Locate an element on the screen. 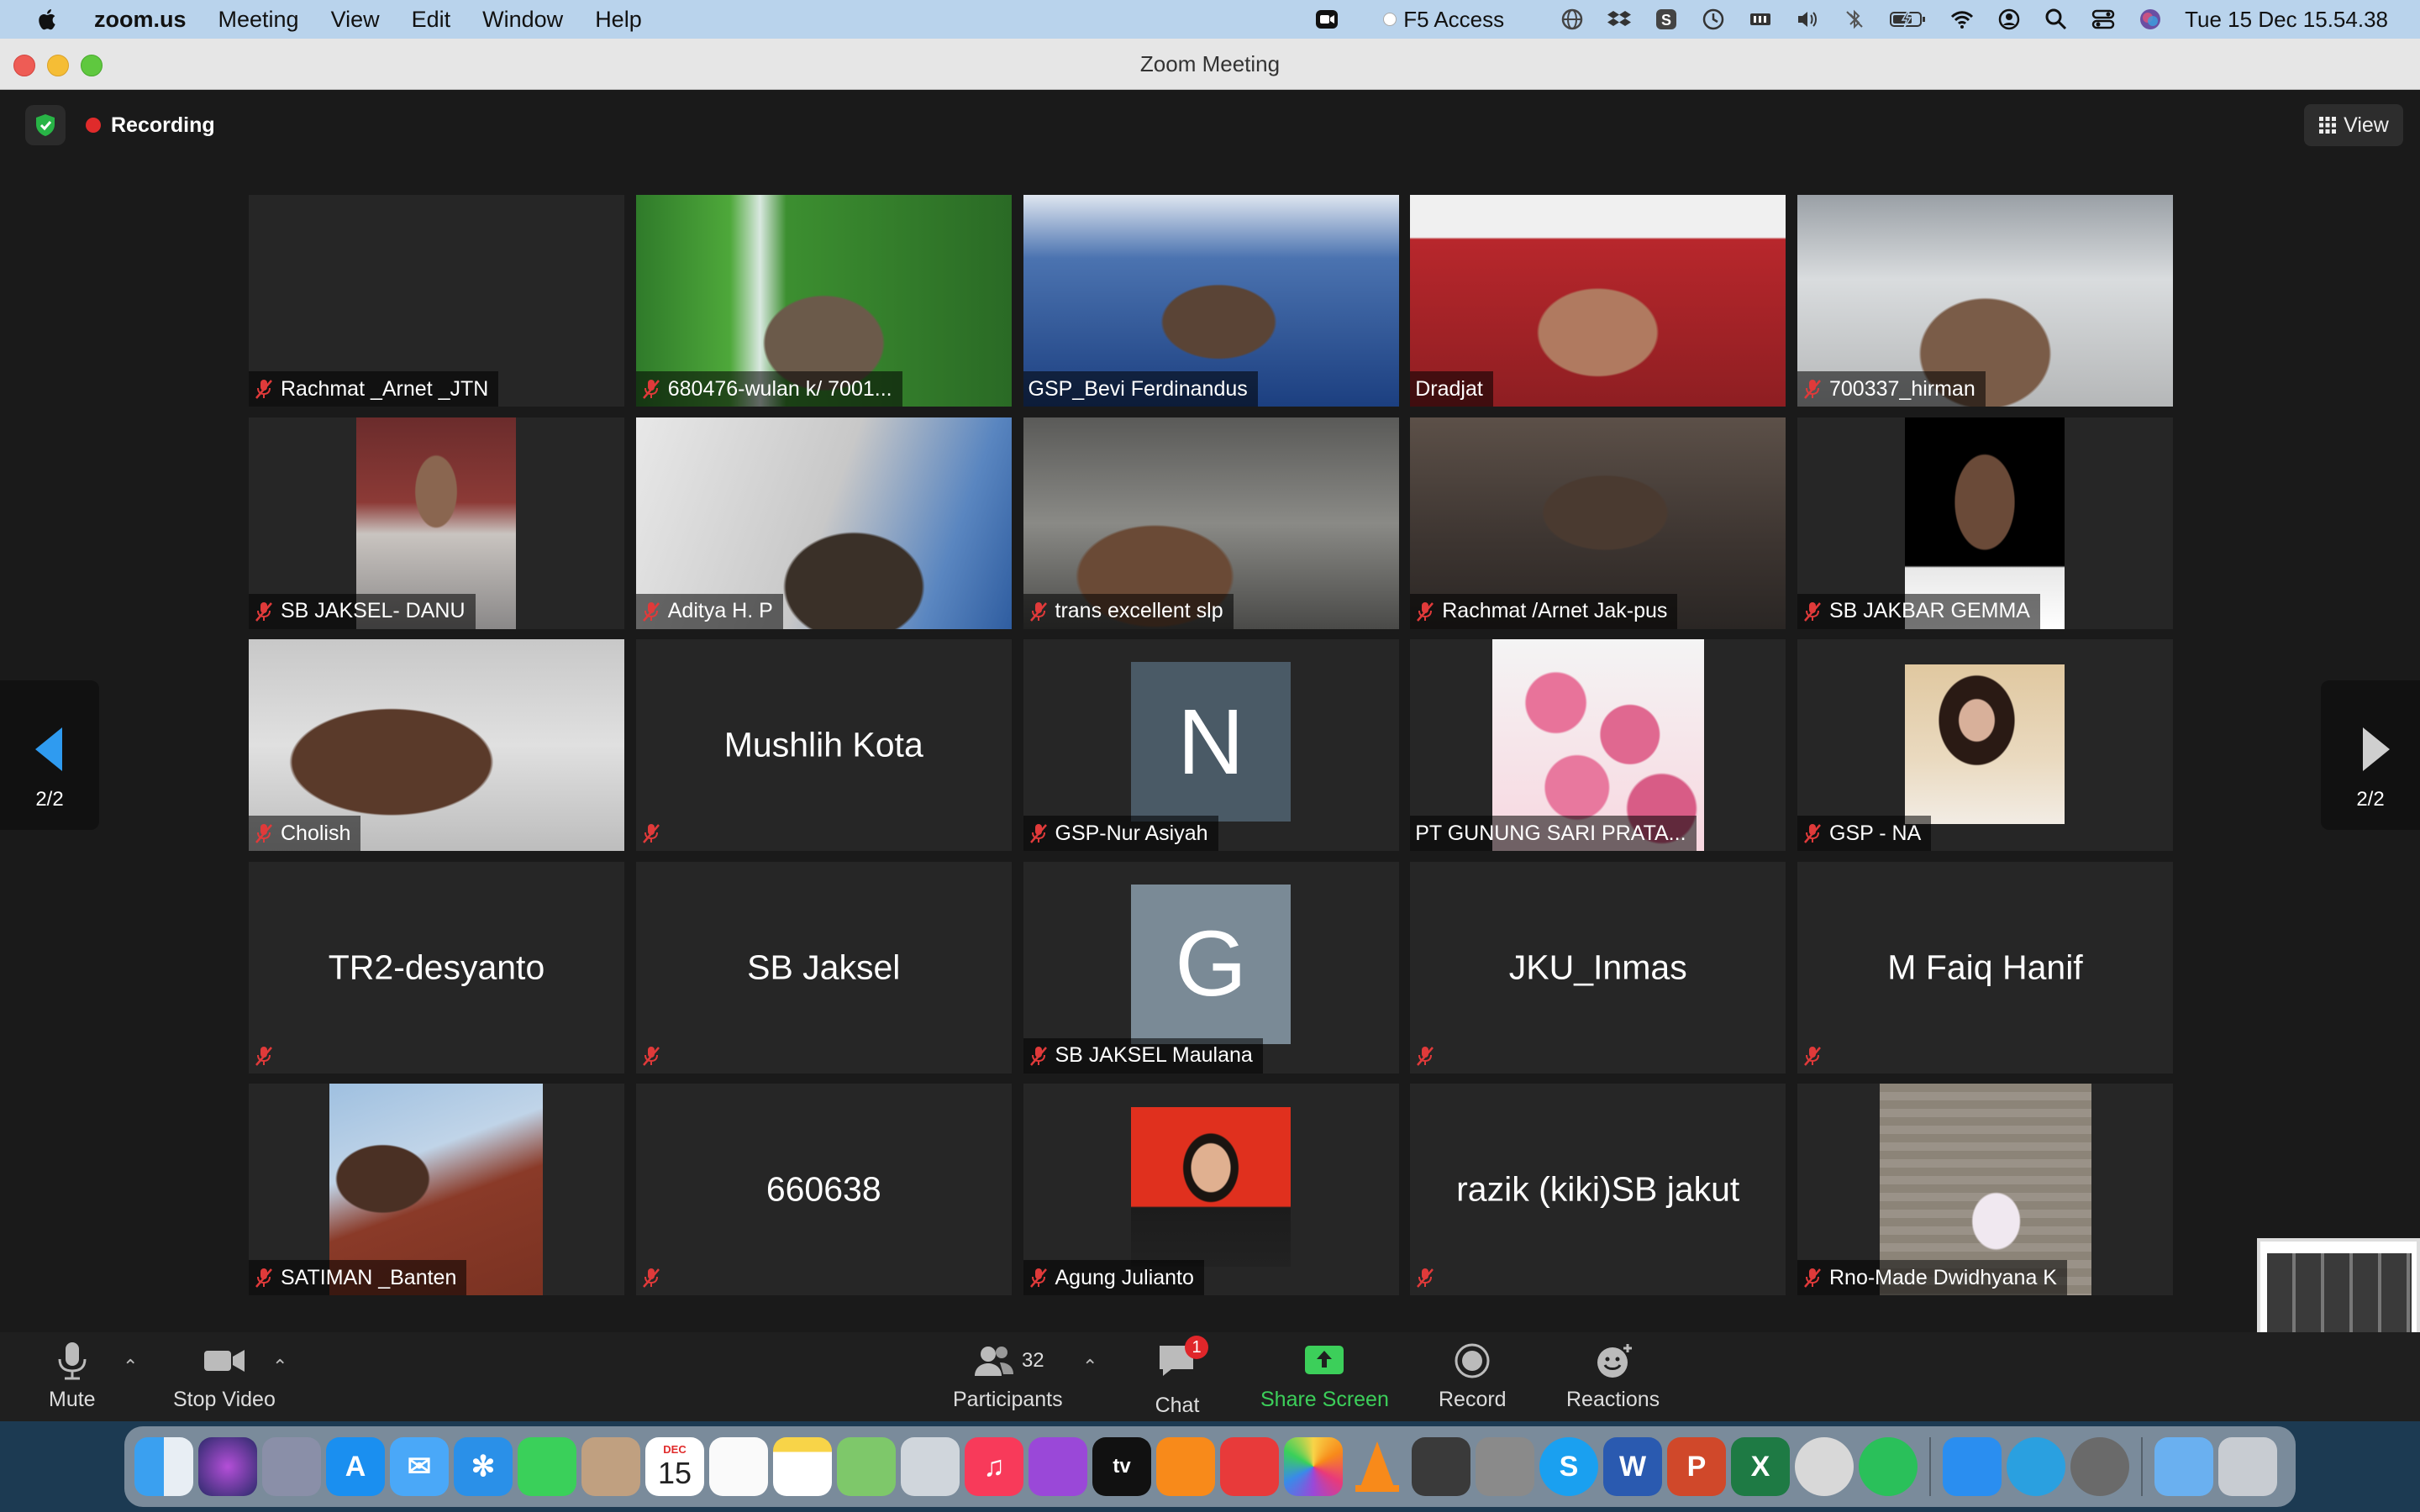 This screenshot has height=1512, width=2420. chat-button: 1 Chat is located at coordinates (1181, 1377).